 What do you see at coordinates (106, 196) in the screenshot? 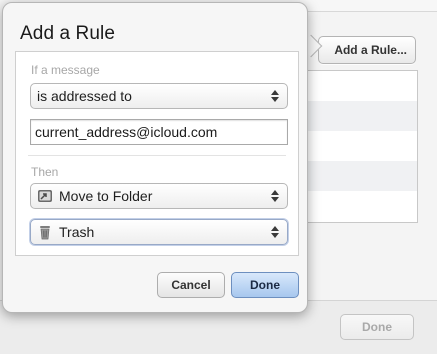
I see `action-select-value: Move to Folder` at bounding box center [106, 196].